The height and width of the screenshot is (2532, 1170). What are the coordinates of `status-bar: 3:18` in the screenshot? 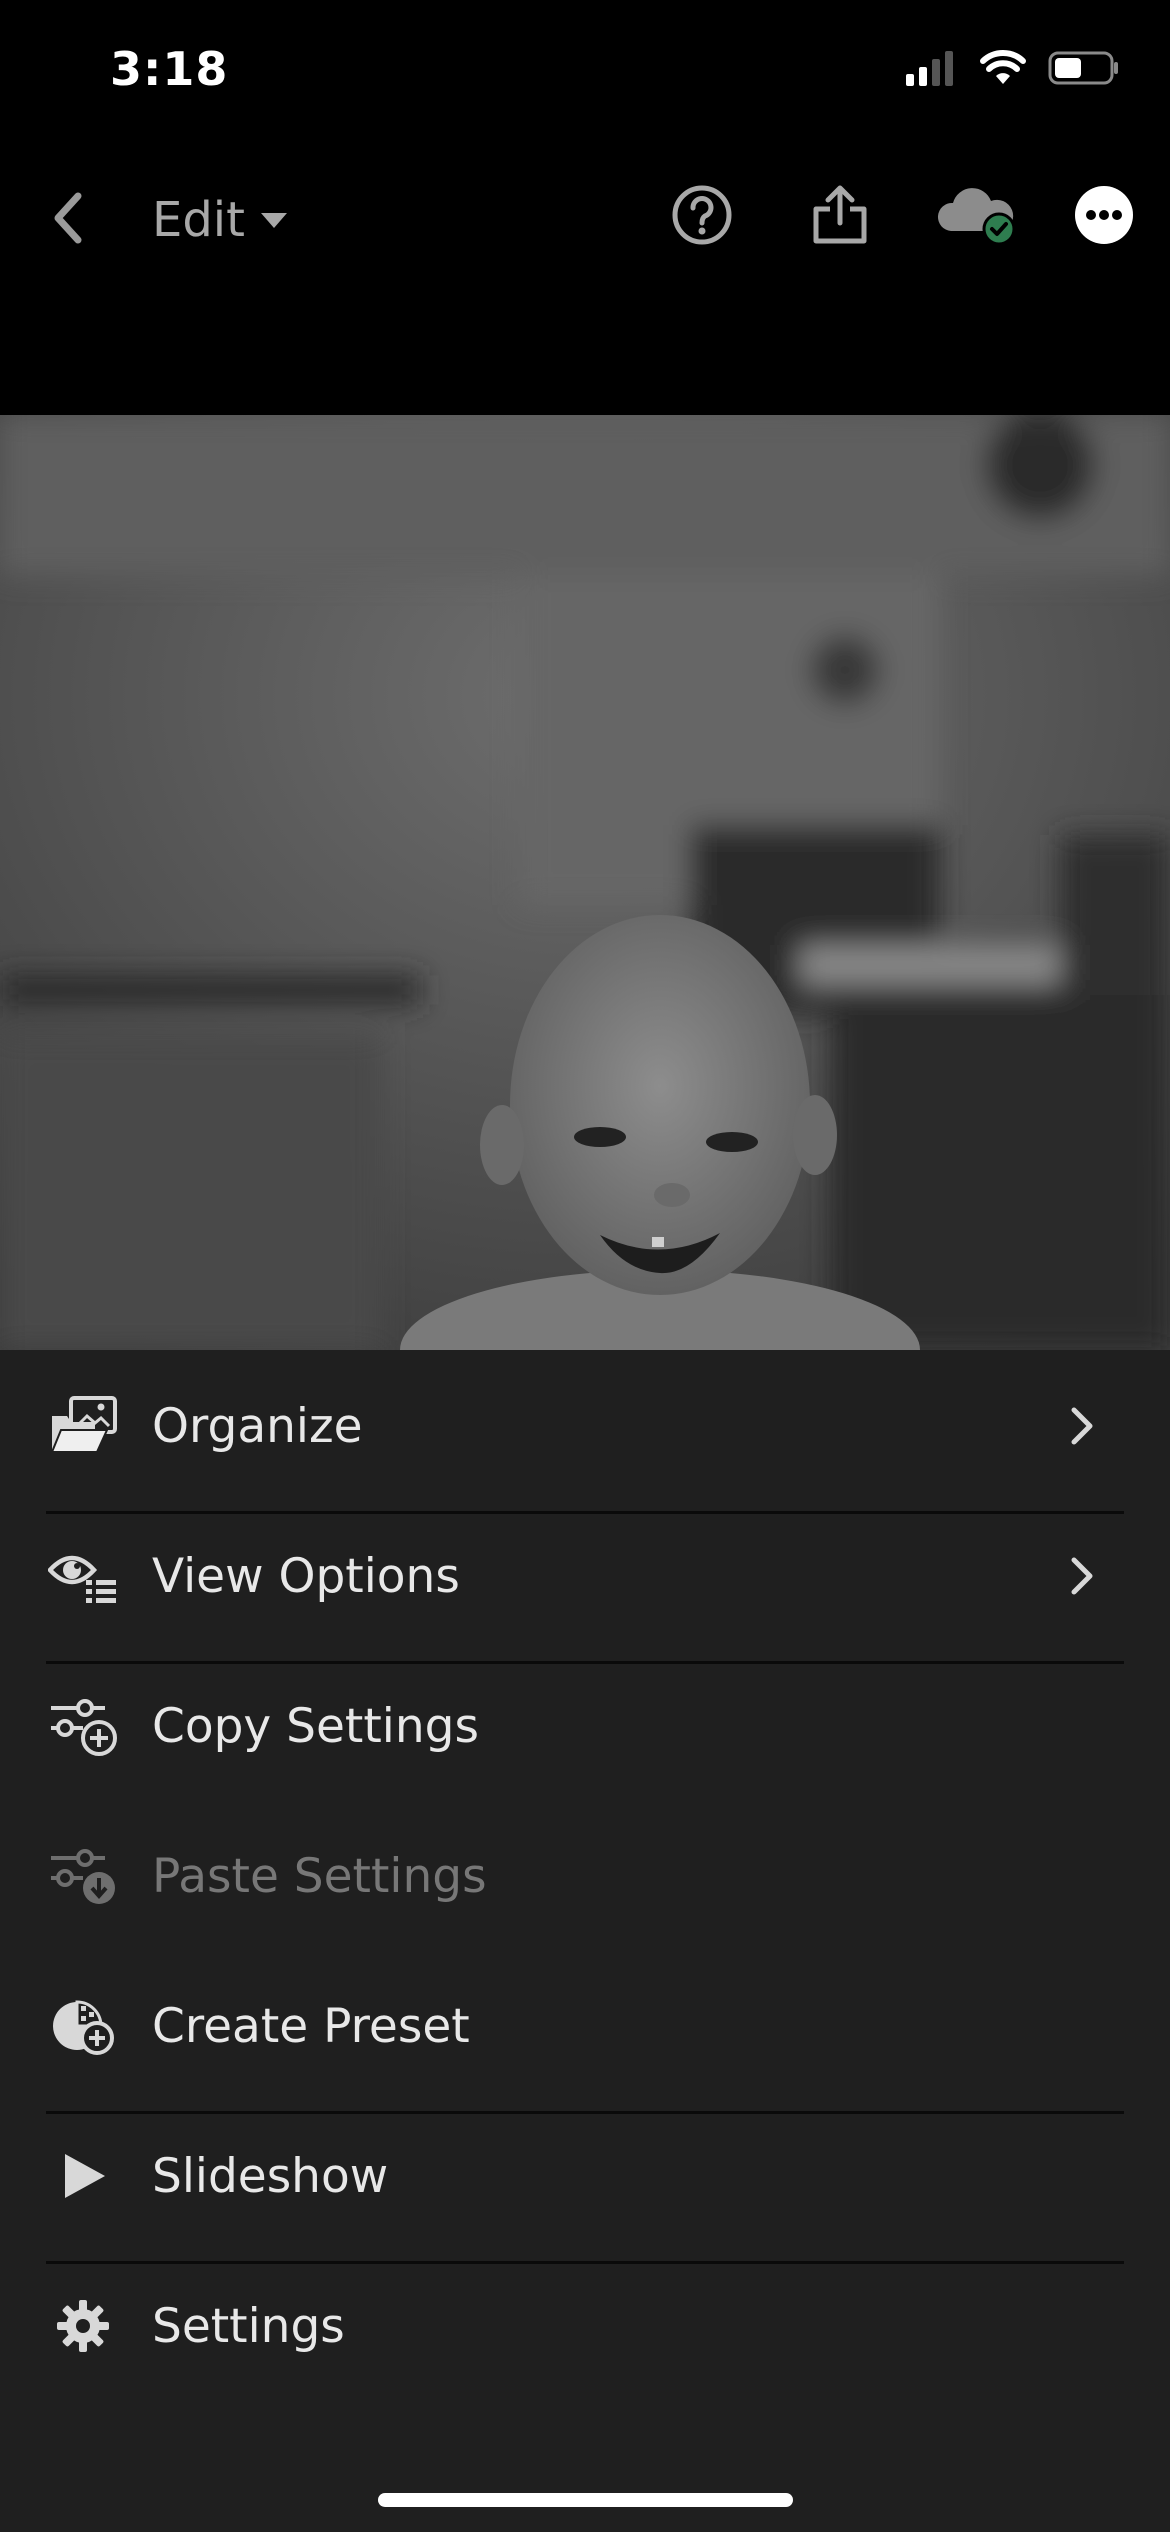 It's located at (585, 70).